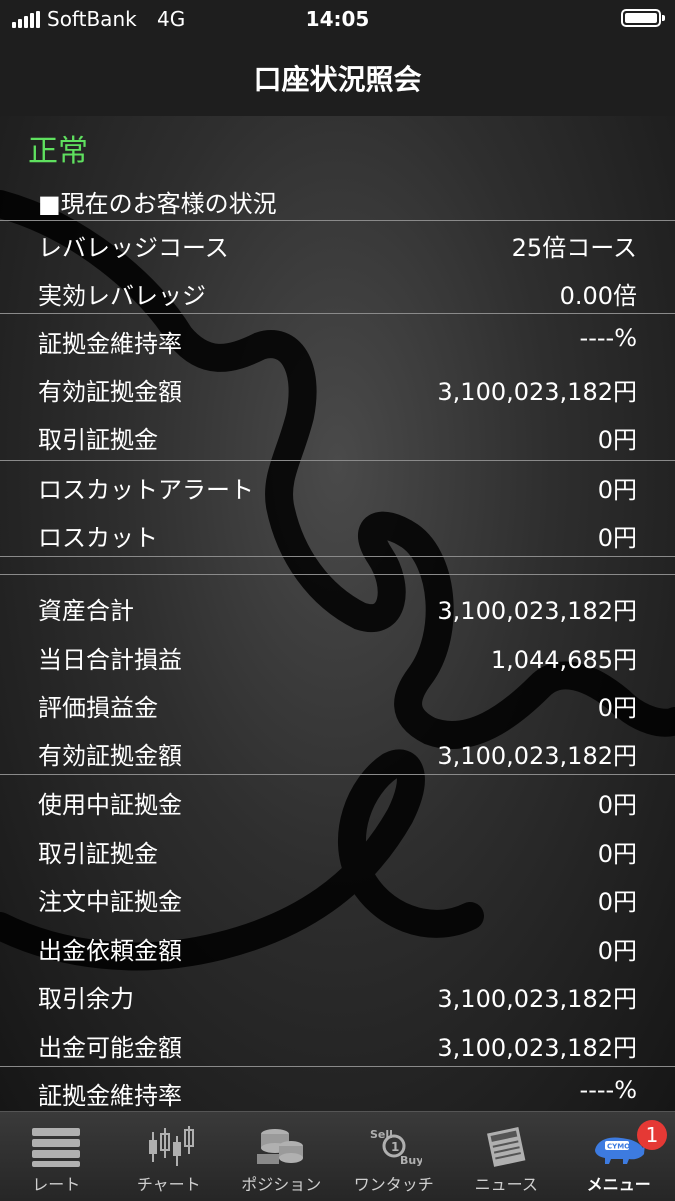 The image size is (675, 1201). I want to click on row-label: ロスカット, so click(98, 535).